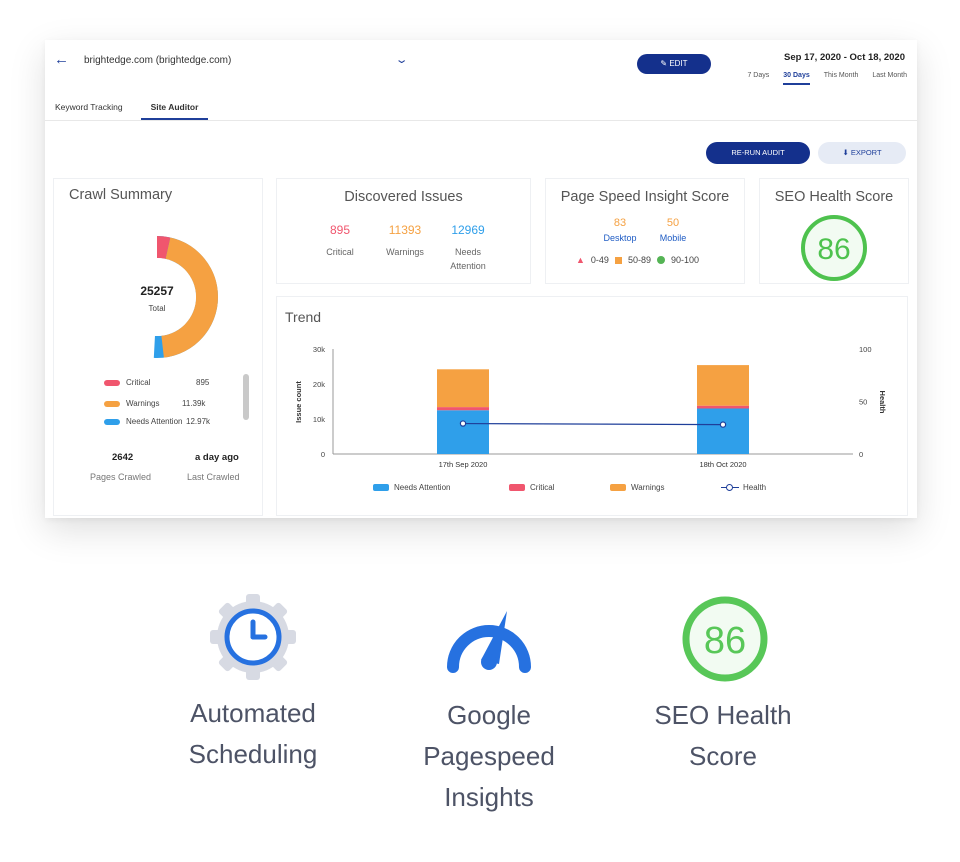 The width and height of the screenshot is (960, 862). I want to click on y-tick-label: 10k, so click(319, 419).